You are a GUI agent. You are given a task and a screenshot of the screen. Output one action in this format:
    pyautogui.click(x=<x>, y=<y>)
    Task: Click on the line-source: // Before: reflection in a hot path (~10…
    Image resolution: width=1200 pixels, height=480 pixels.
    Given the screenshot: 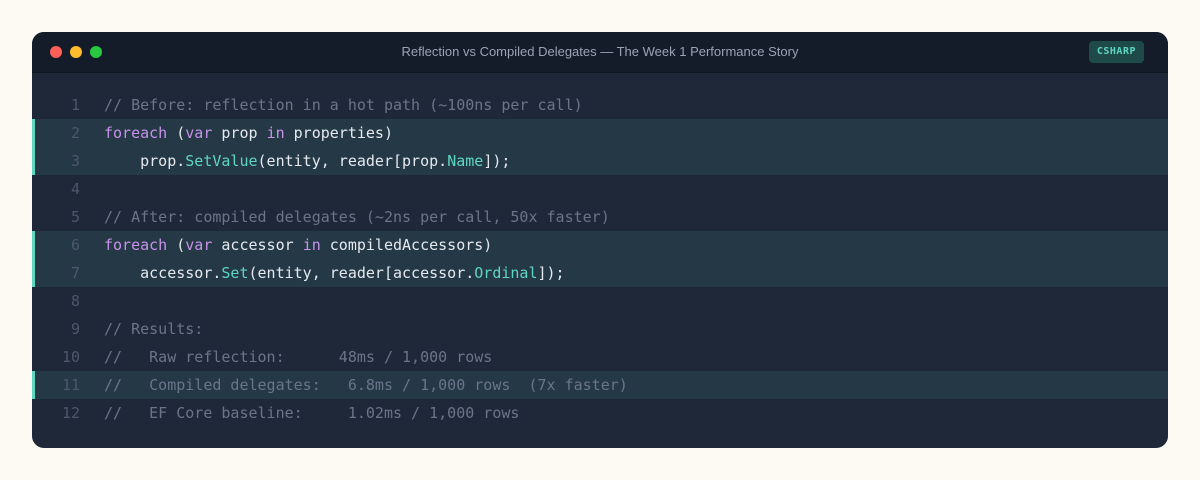 What is the action you would take?
    pyautogui.click(x=343, y=105)
    